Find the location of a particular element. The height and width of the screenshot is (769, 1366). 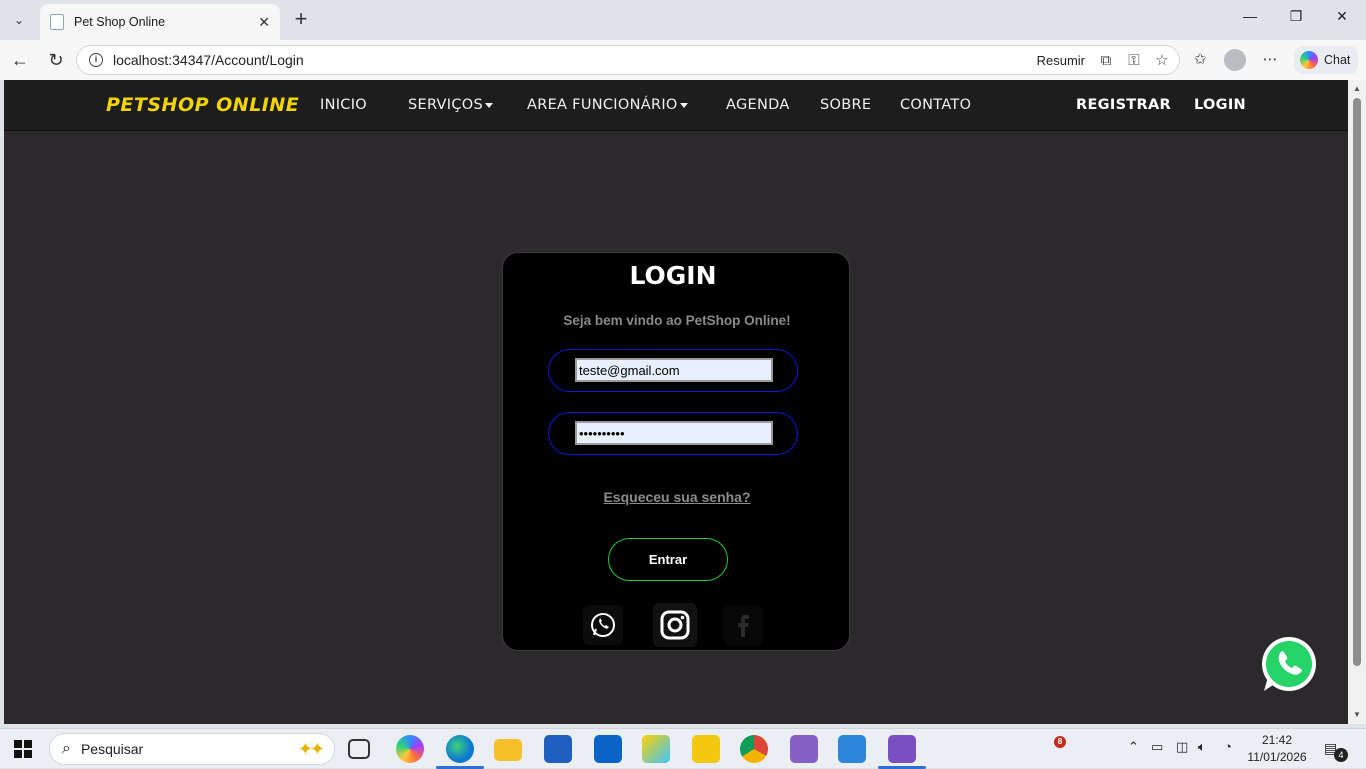

chrome-icon is located at coordinates (754, 749).